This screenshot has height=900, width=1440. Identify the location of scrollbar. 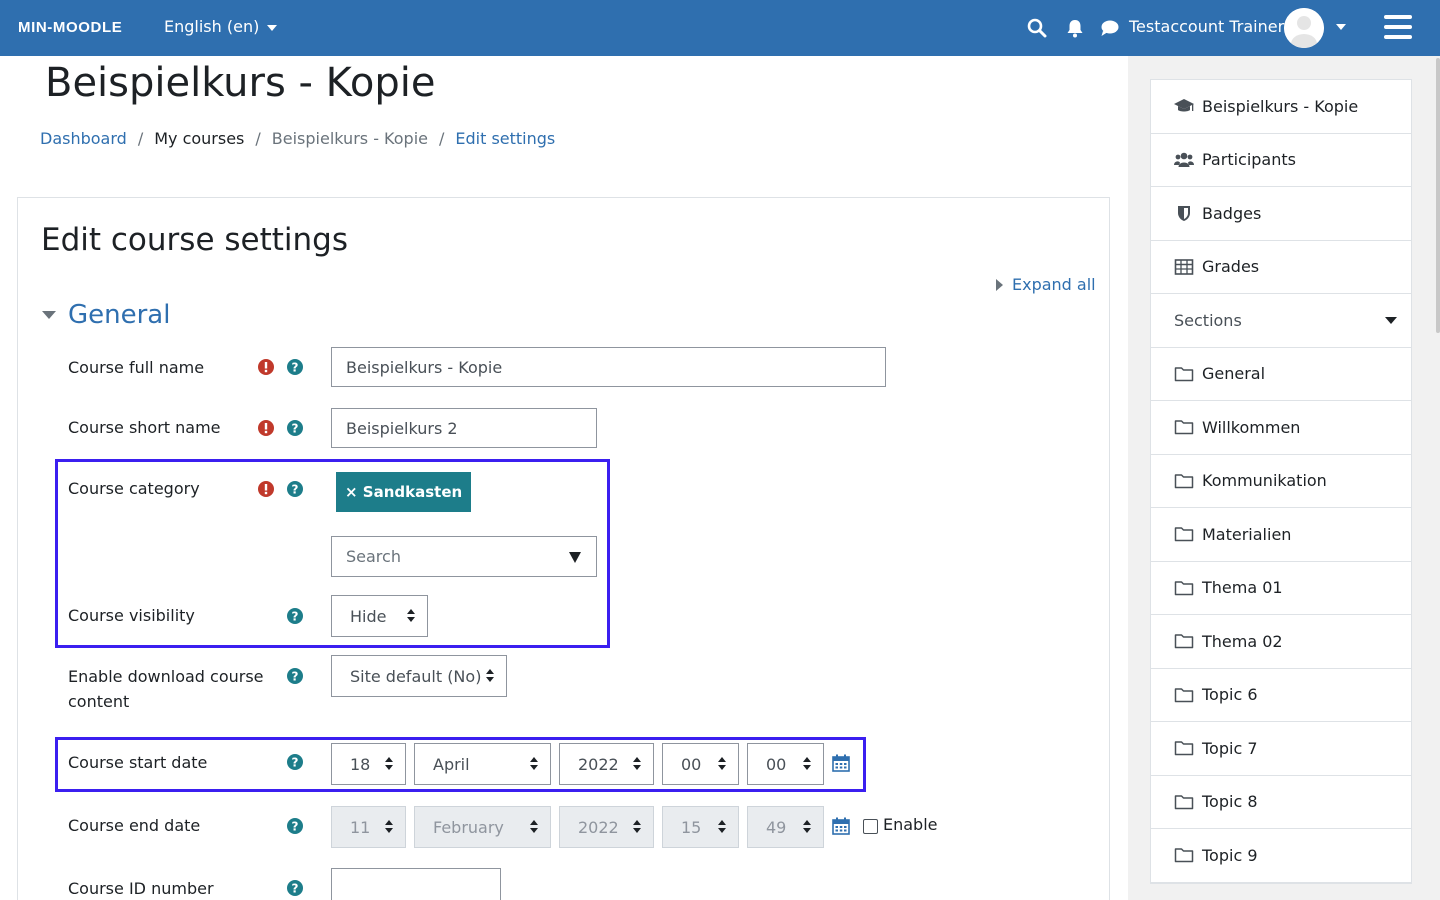
(1438, 195).